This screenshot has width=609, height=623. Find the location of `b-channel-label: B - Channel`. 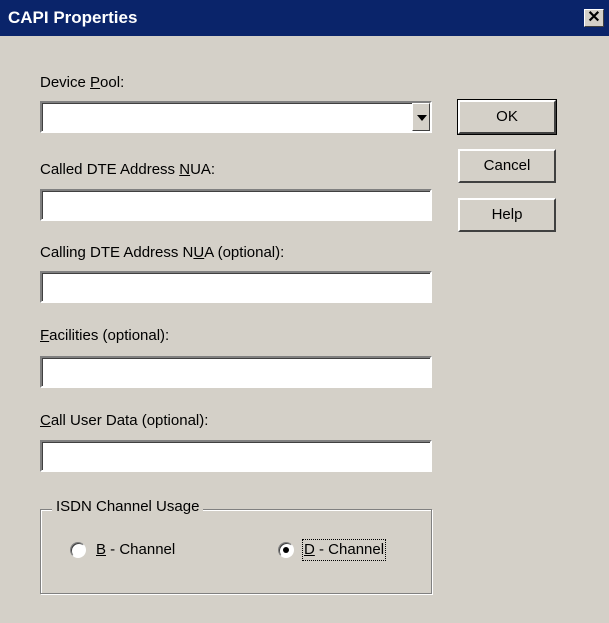

b-channel-label: B - Channel is located at coordinates (135, 550).